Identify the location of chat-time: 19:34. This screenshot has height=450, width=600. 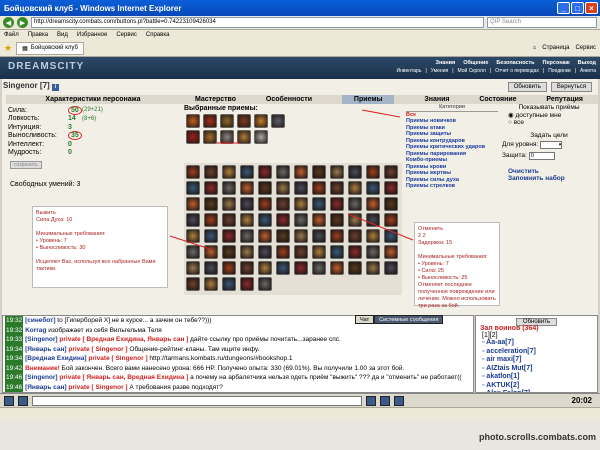
(14, 349).